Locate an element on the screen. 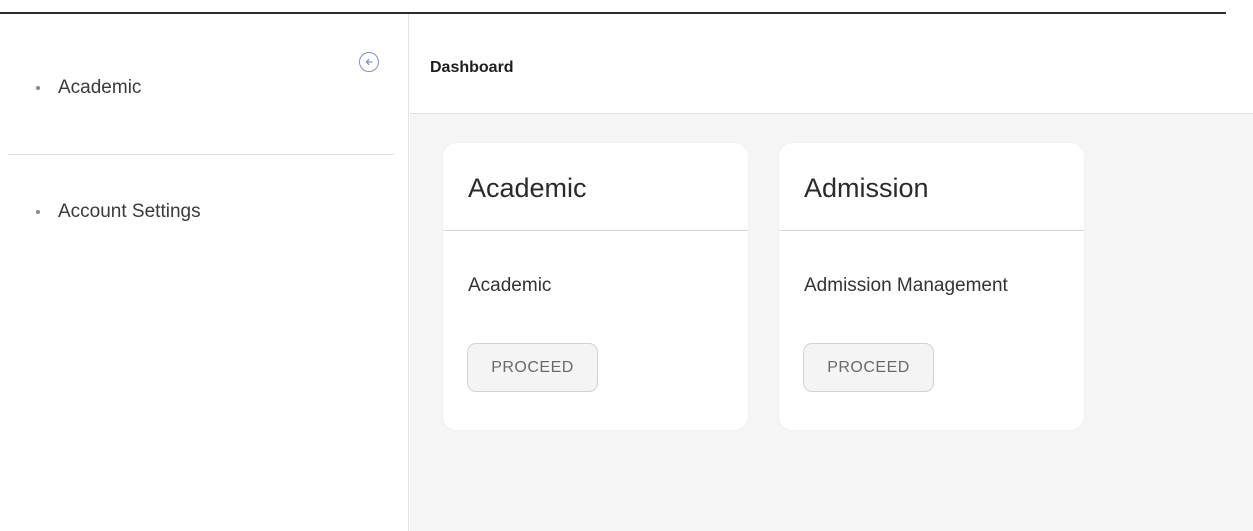 The height and width of the screenshot is (531, 1253). sidebar-item-label: Account Settings is located at coordinates (129, 211).